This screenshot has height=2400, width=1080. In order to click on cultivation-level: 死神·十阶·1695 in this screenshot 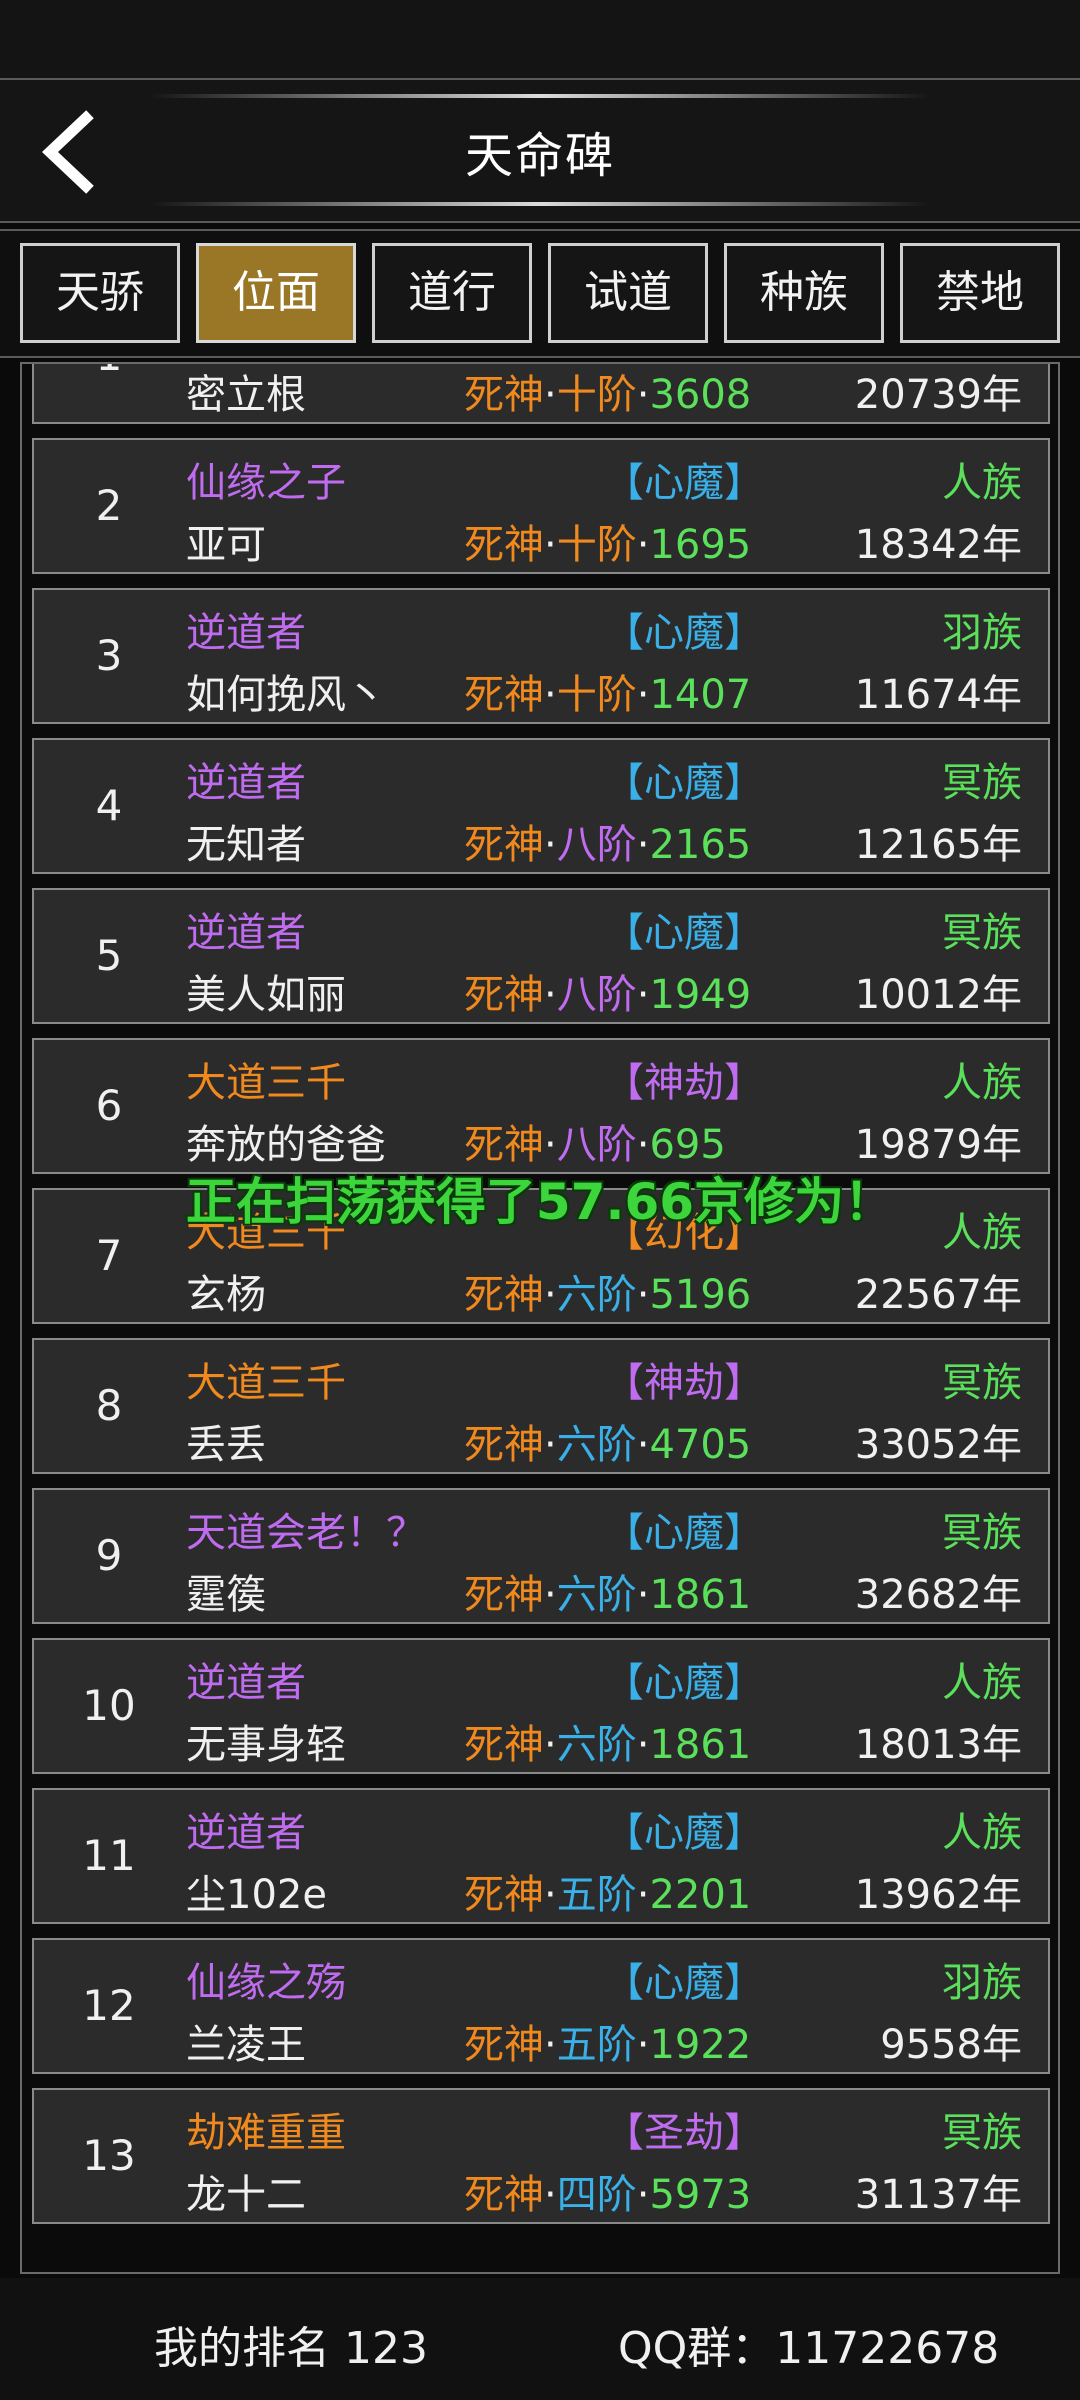, I will do `click(607, 541)`.